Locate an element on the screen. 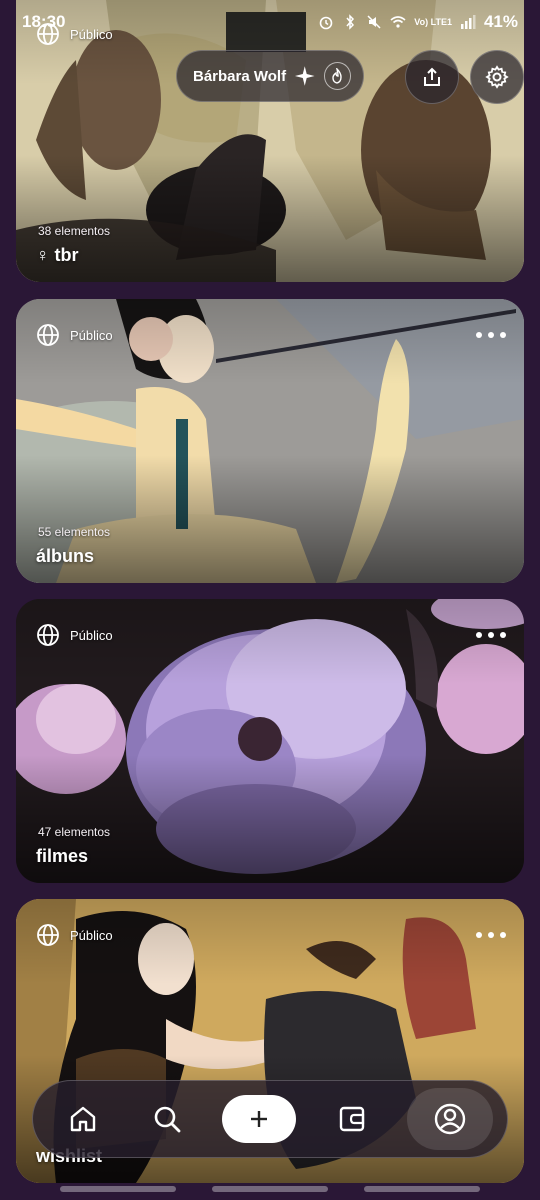  profile-icon is located at coordinates (450, 1119).